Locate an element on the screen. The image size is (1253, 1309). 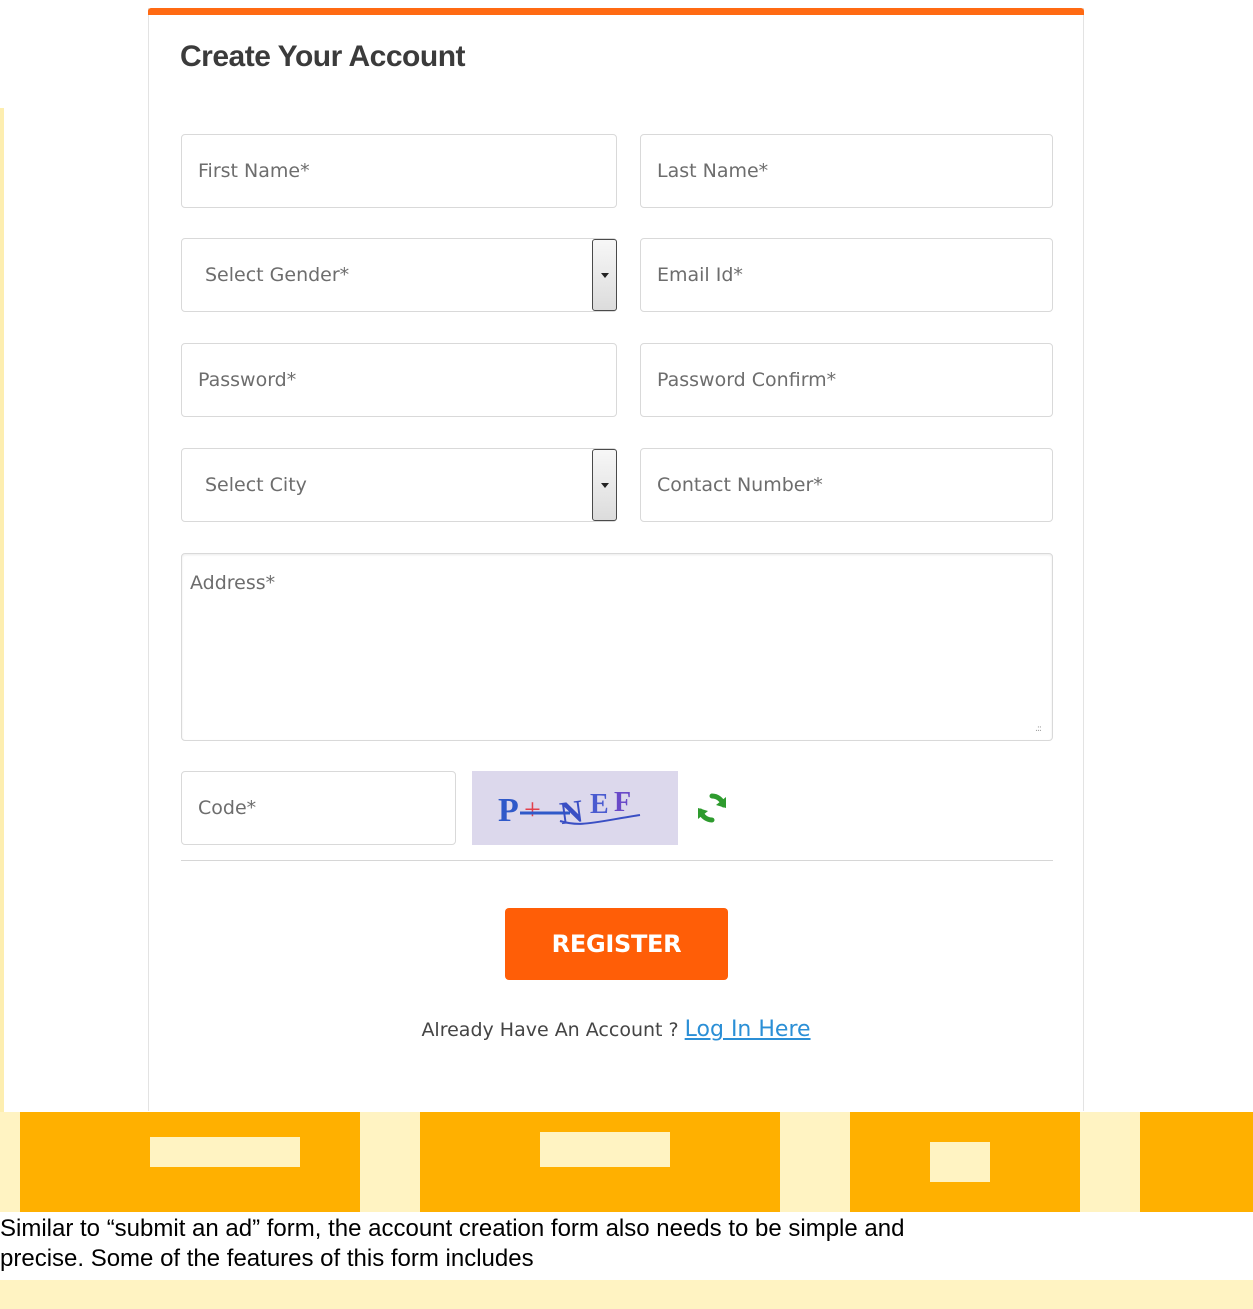
gender-select-value: Select Gender* is located at coordinates (277, 275).